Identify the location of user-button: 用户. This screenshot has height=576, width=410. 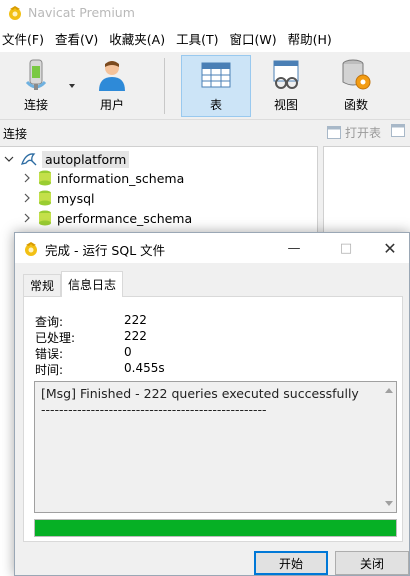
(112, 86).